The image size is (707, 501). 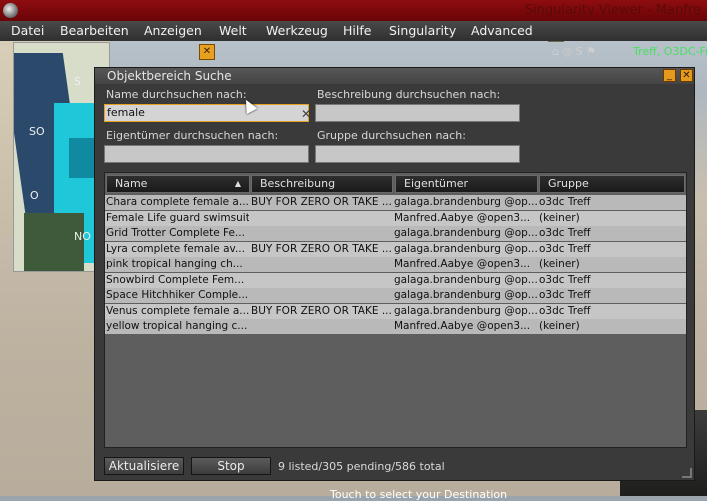 What do you see at coordinates (567, 51) in the screenshot?
I see `voice-icon: ◎` at bounding box center [567, 51].